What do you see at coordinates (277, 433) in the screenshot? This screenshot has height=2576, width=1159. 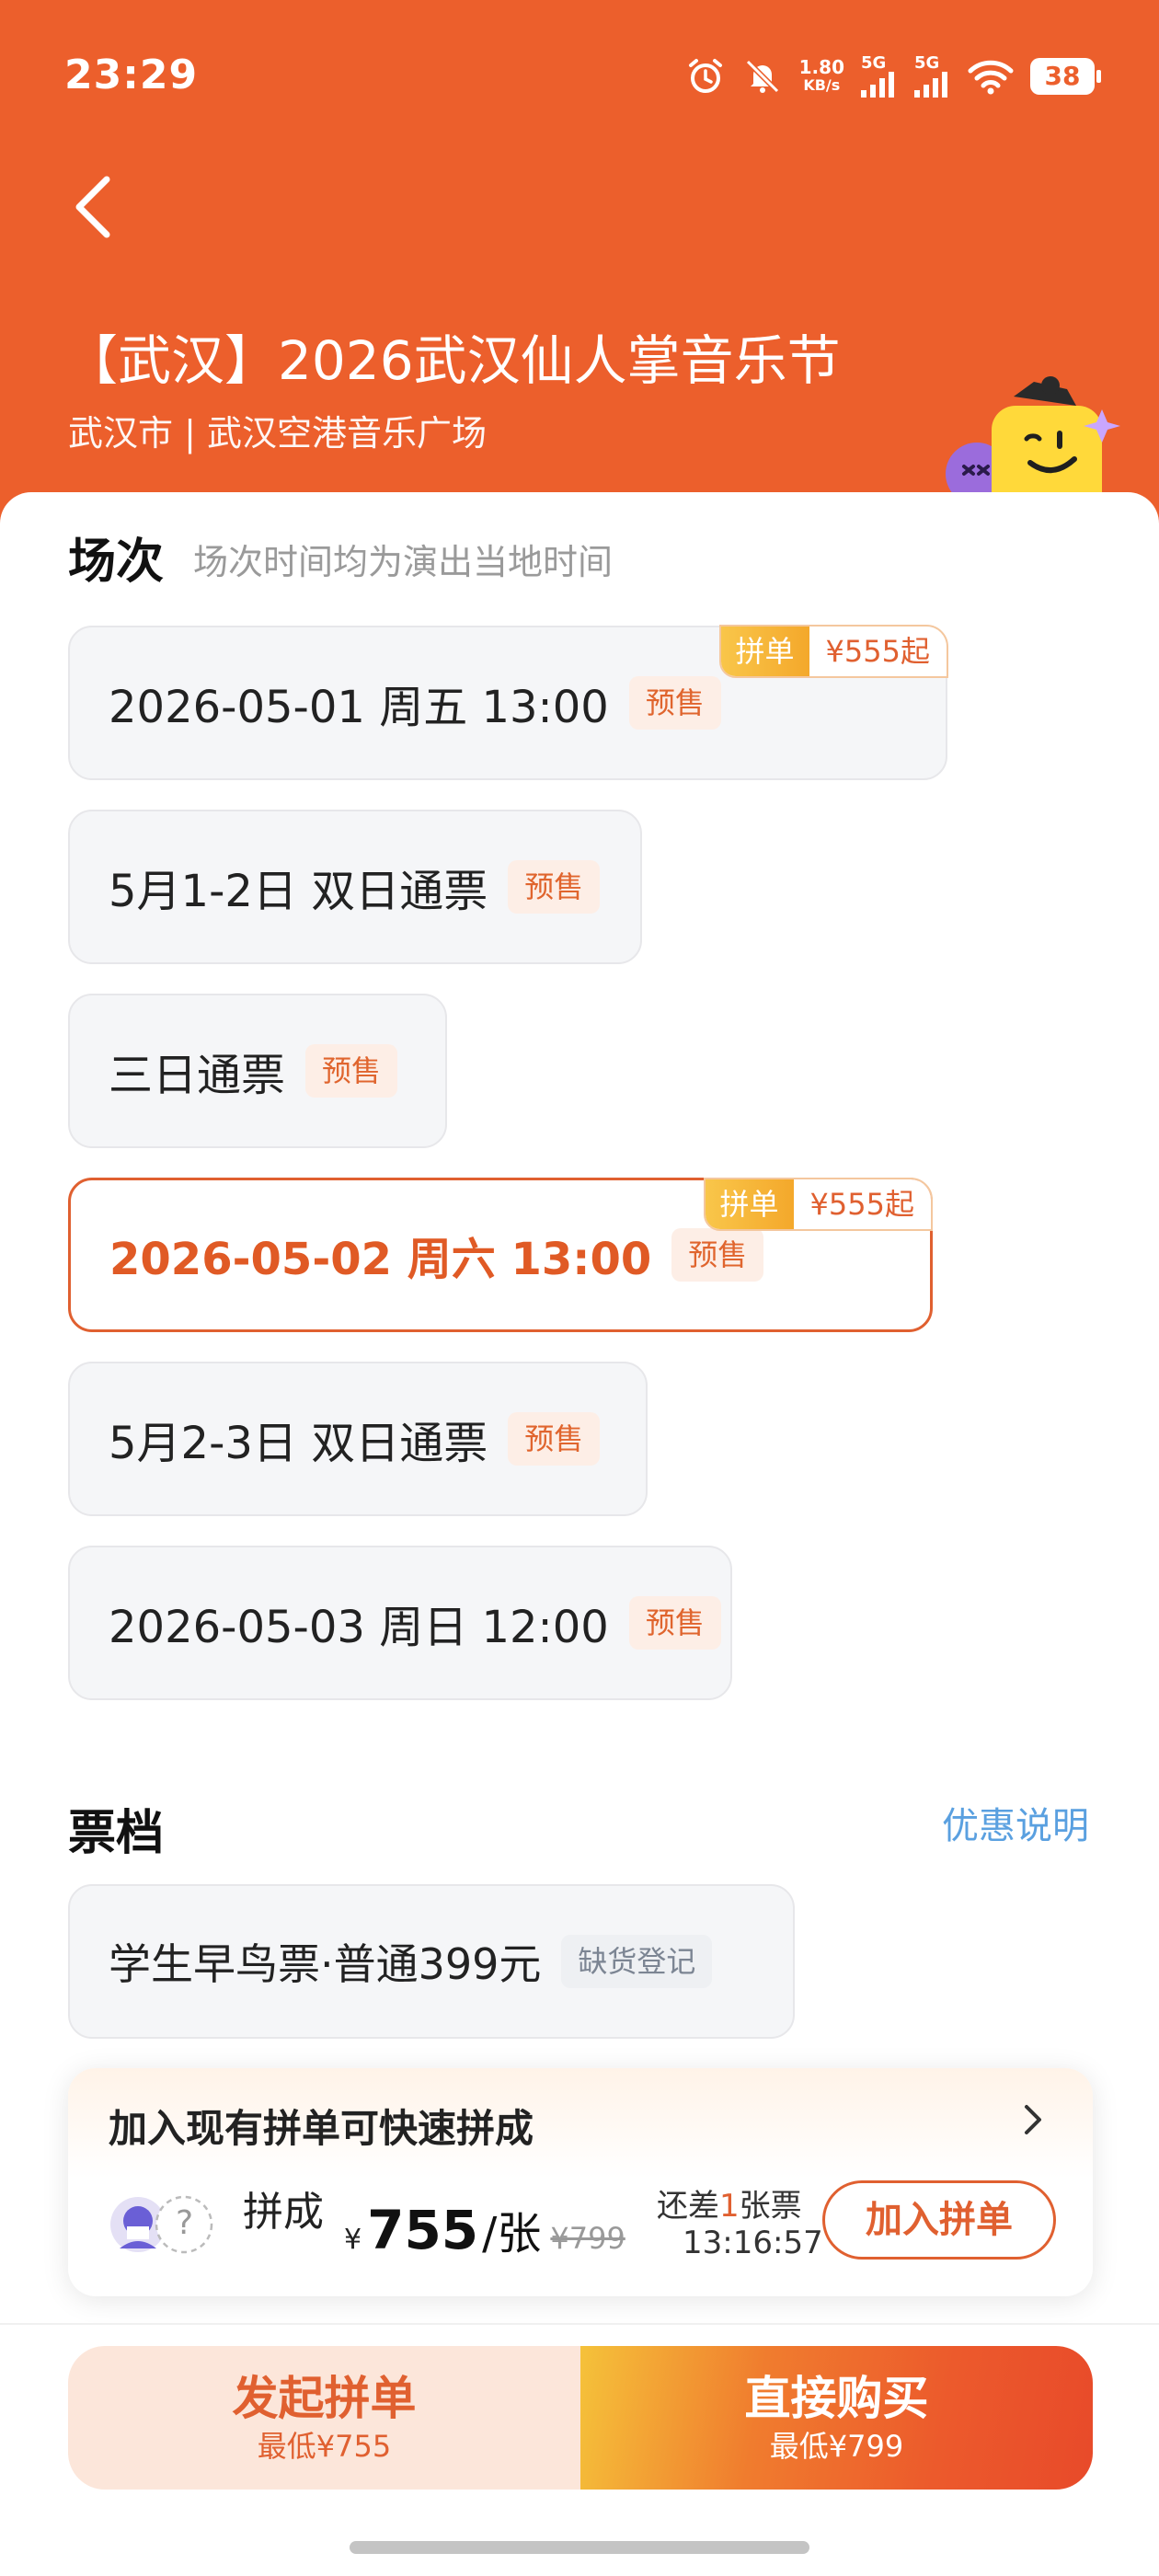 I see `event-venue: 武汉市 | 武汉空港音乐广场` at bounding box center [277, 433].